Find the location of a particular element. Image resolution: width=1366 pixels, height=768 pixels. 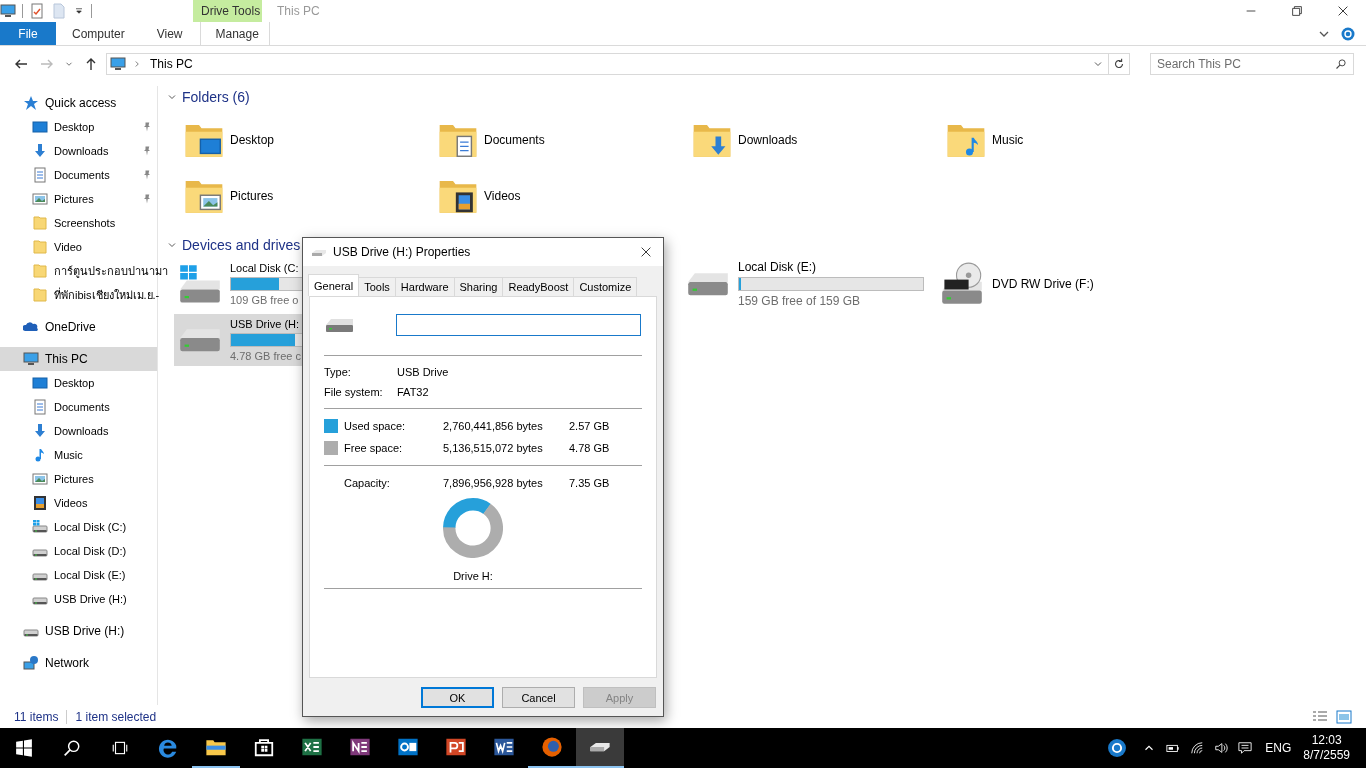

dialog-button: OK is located at coordinates (457, 697).